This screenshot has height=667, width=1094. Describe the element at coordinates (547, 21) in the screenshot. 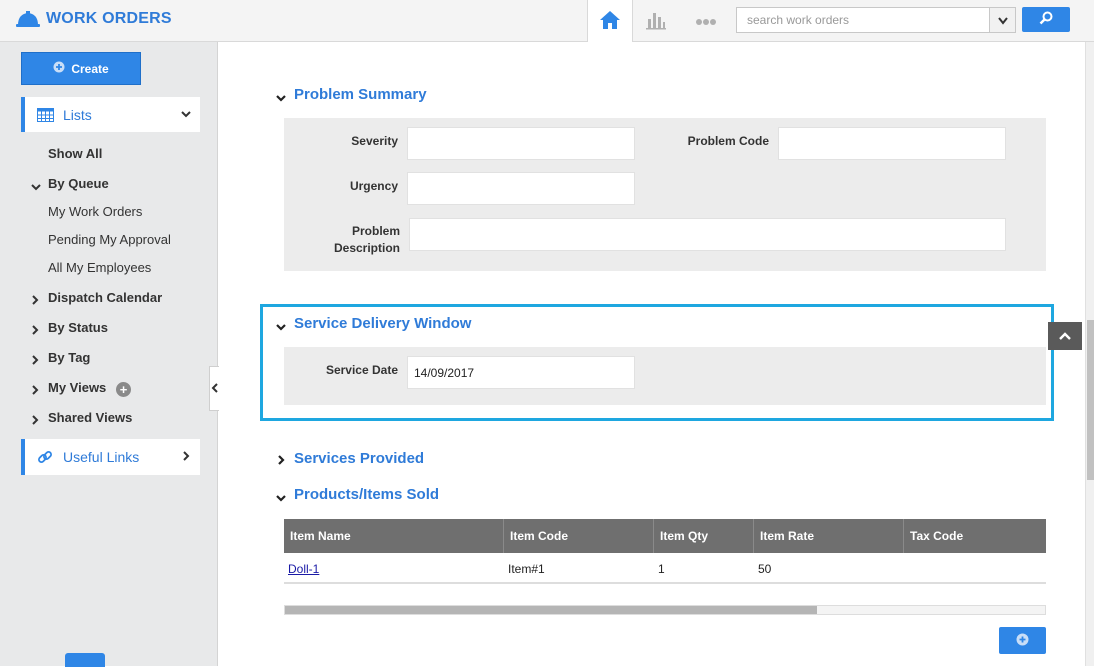

I see `top-bar: WORK ORDERS` at that location.